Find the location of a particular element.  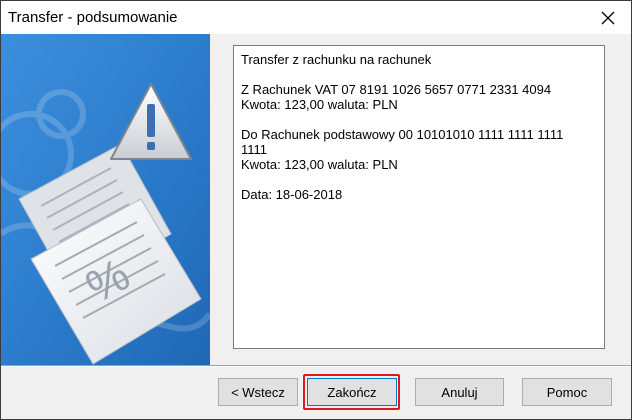

finish-button: Zakończ is located at coordinates (352, 392).